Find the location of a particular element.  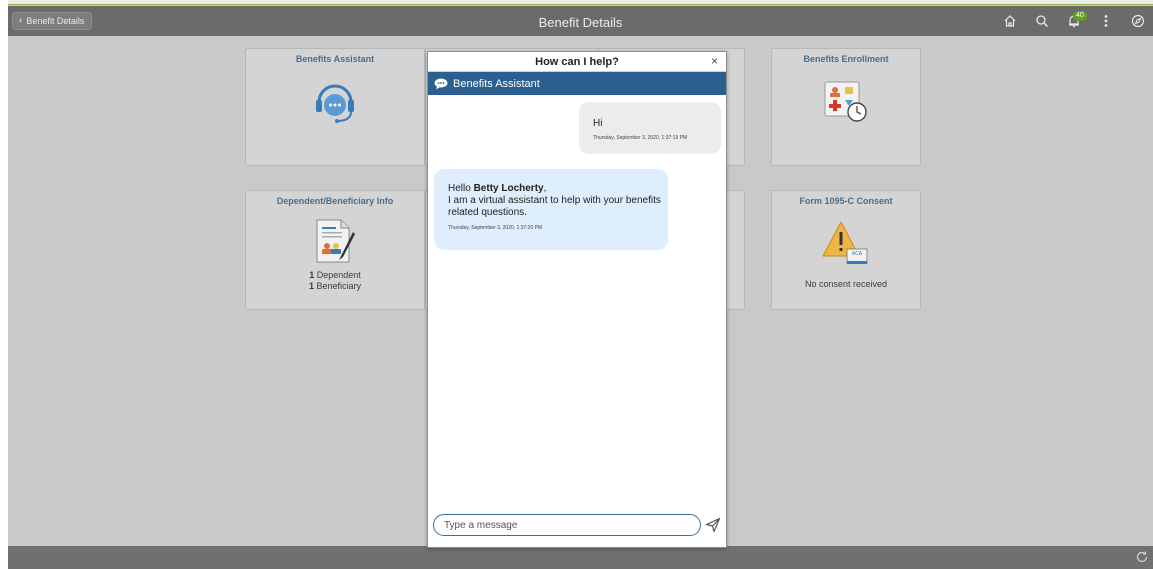

close-icon: × is located at coordinates (714, 61).